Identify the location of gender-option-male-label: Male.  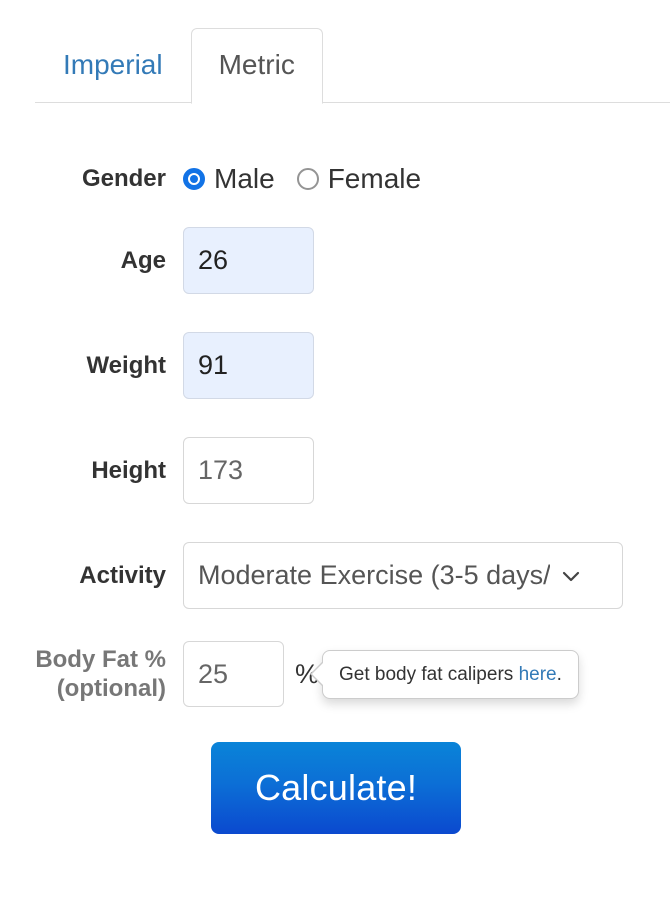
(244, 178).